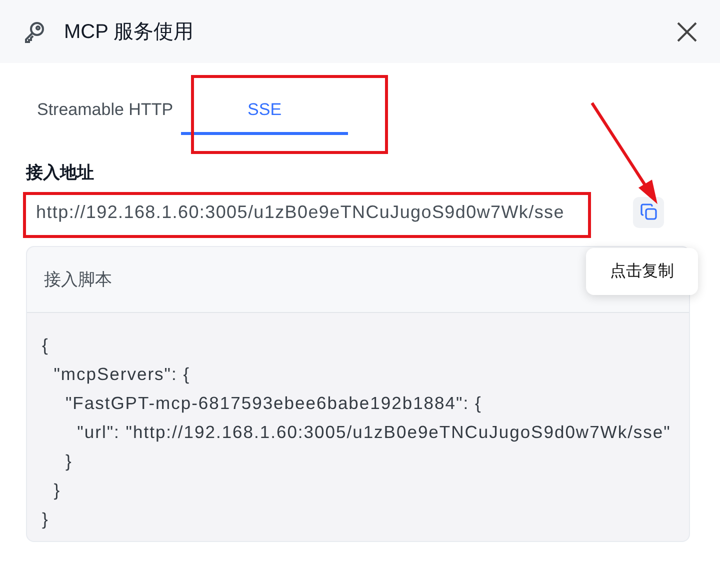  Describe the element at coordinates (34, 32) in the screenshot. I see `key-icon` at that location.